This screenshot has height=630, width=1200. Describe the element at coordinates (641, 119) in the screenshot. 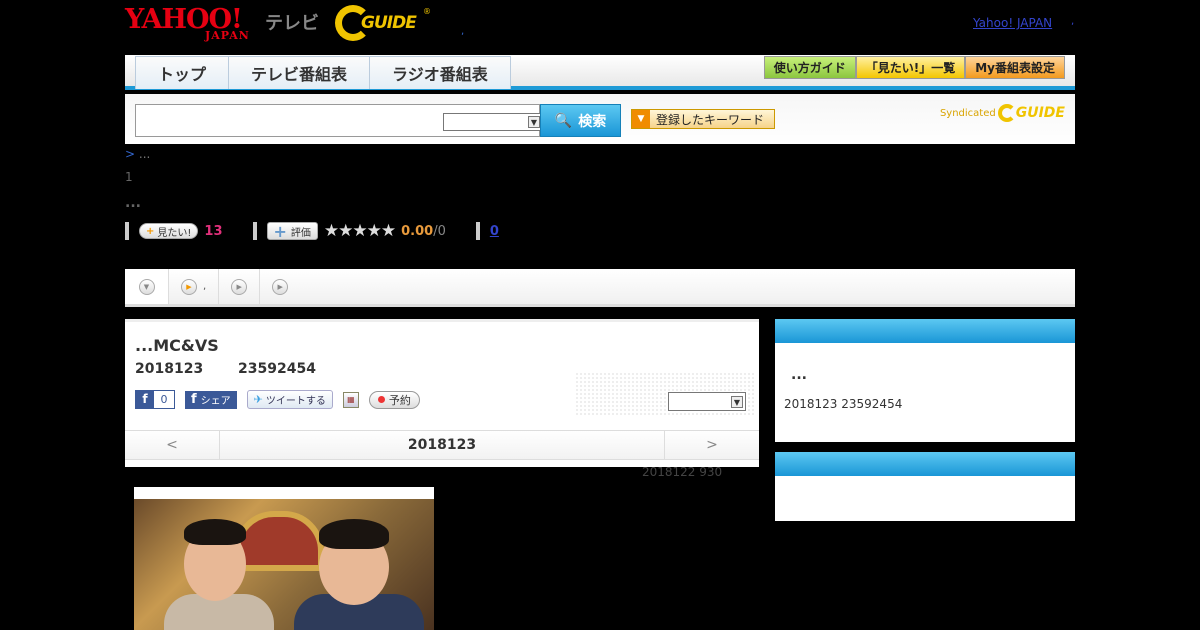

I see `triangle-down-icon: ▼` at that location.